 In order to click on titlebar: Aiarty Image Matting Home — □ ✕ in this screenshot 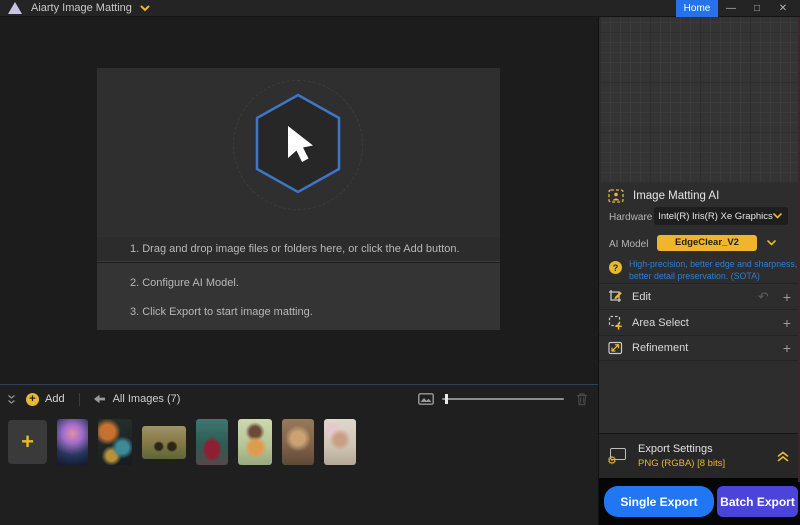, I will do `click(400, 8)`.